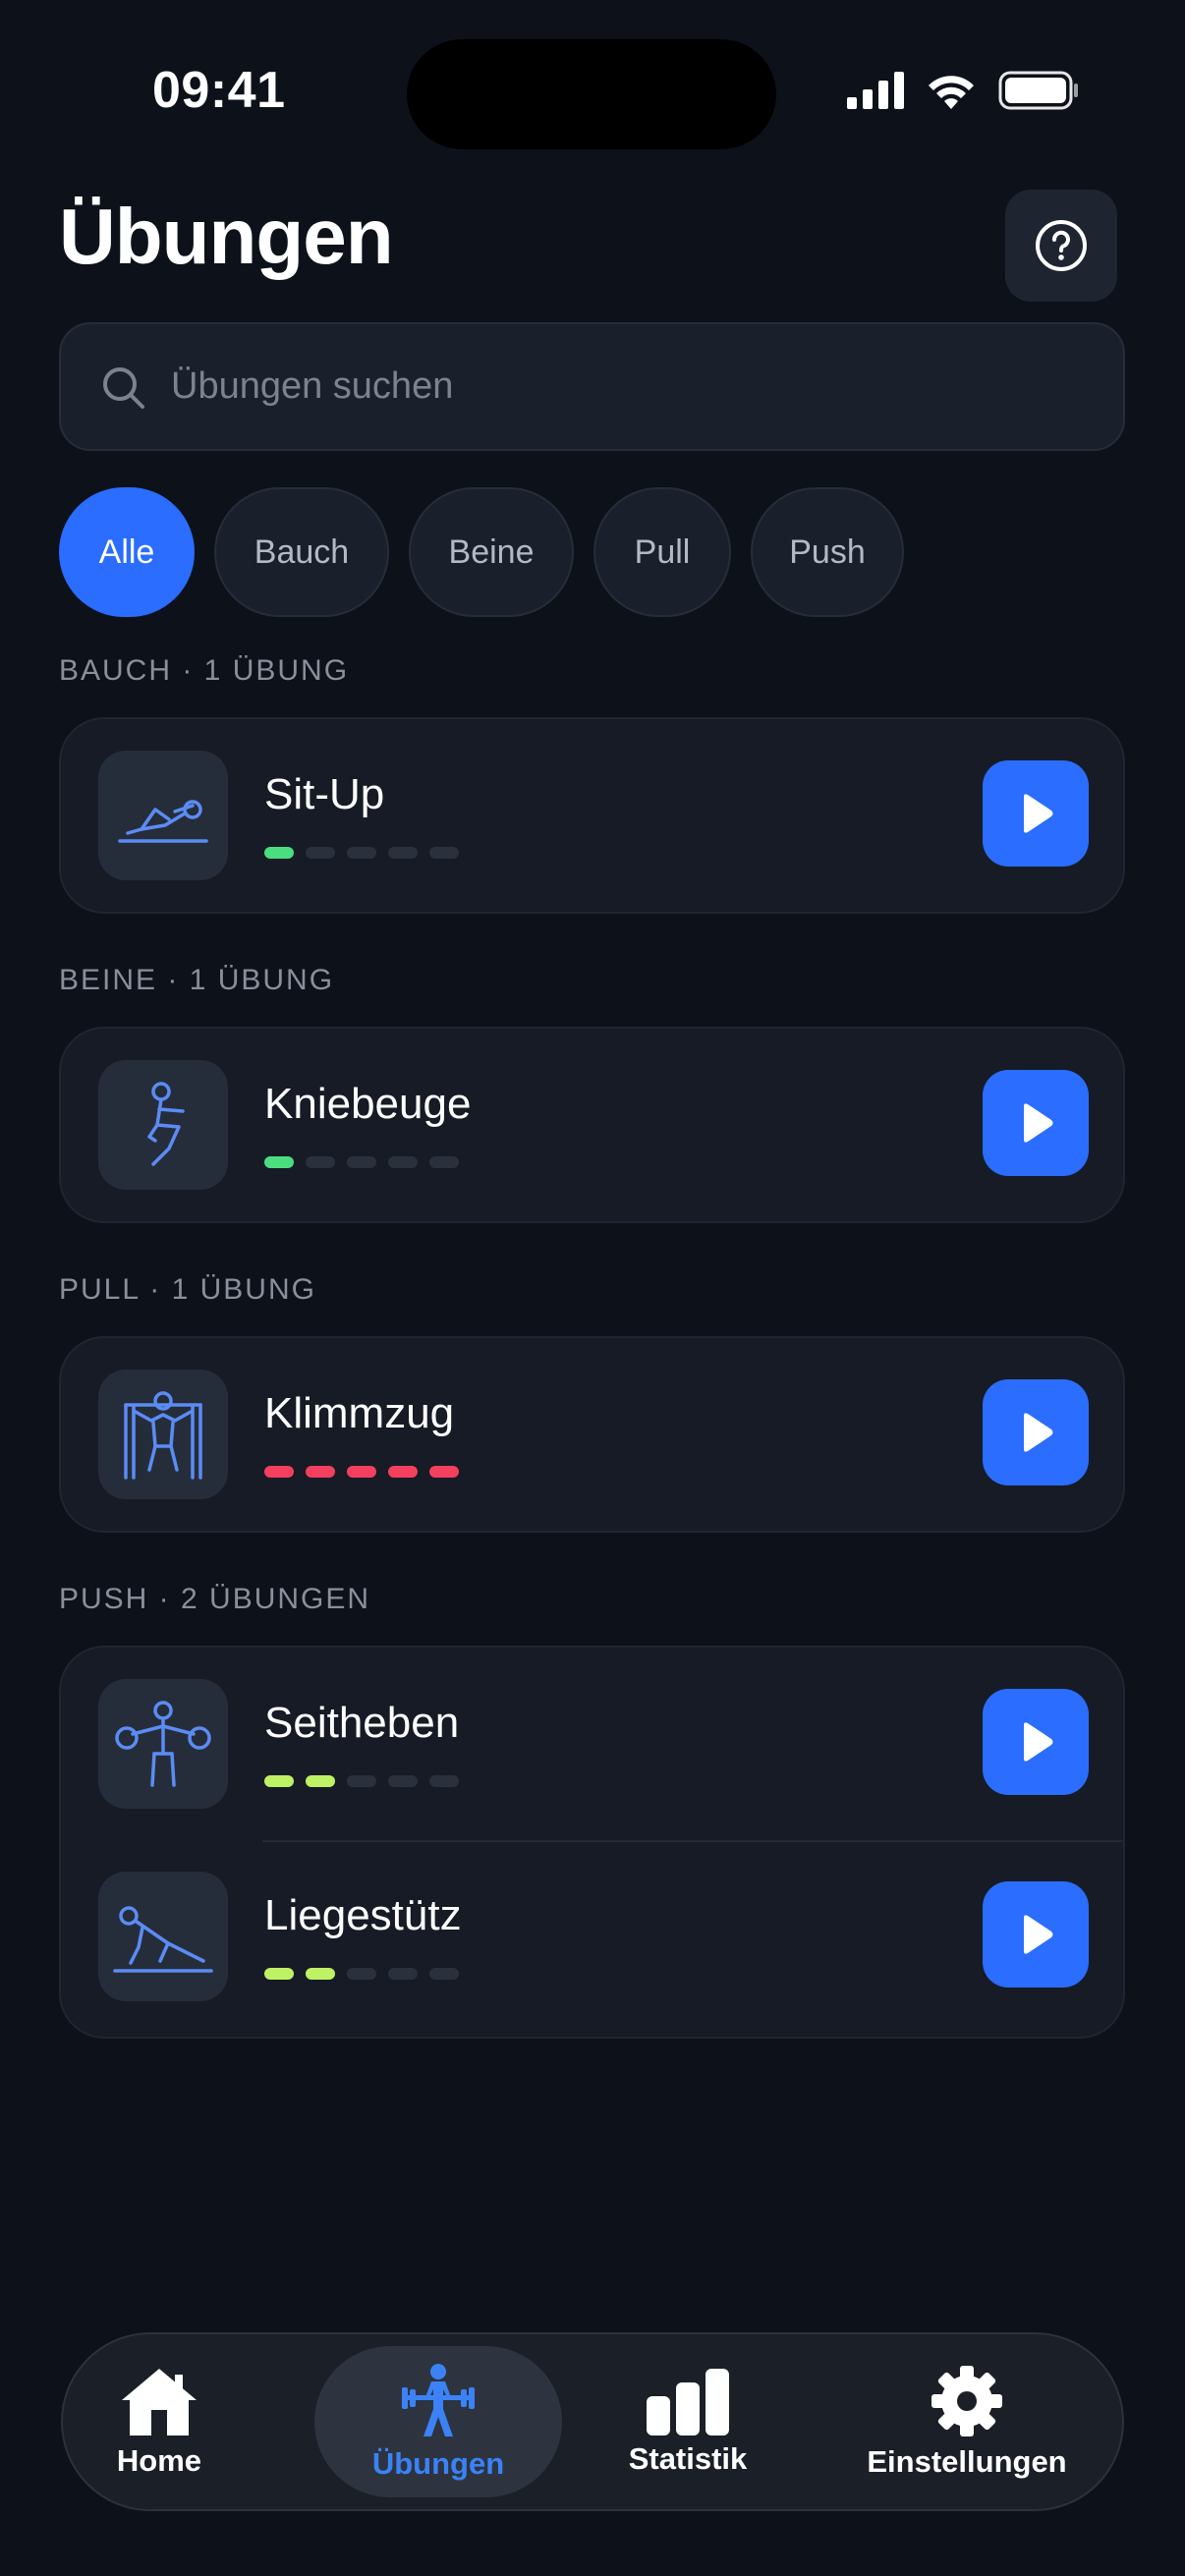  Describe the element at coordinates (439, 2400) in the screenshot. I see `weightlifting-icon` at that location.